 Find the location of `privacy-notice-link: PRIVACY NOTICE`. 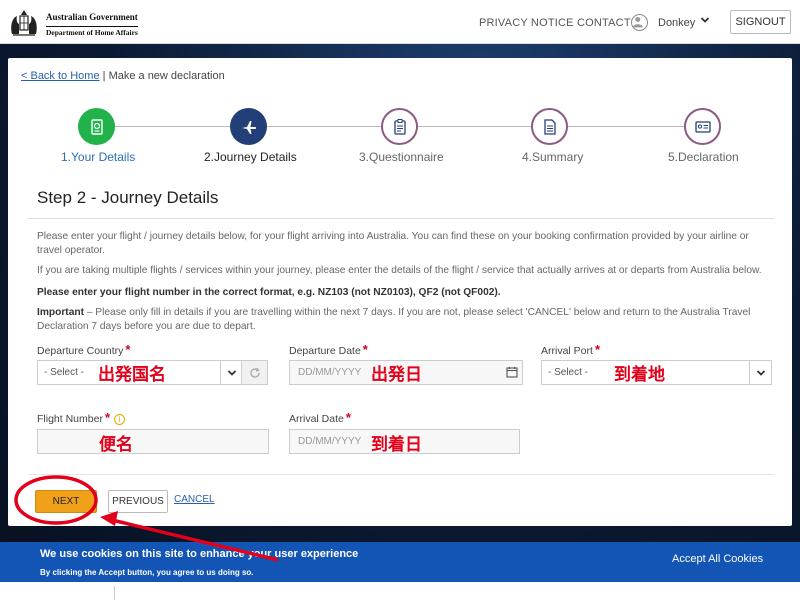

privacy-notice-link: PRIVACY NOTICE is located at coordinates (526, 23).